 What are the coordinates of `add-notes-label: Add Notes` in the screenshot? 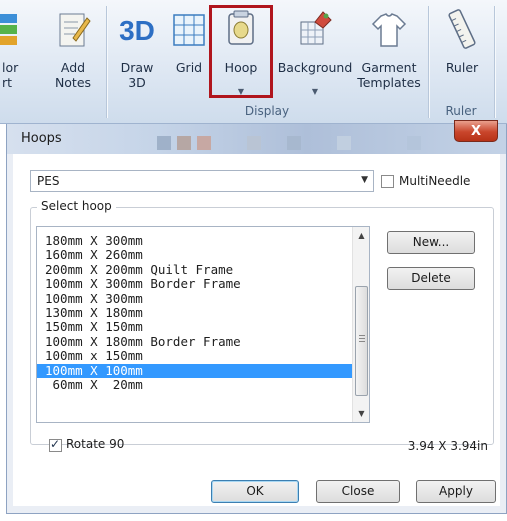 It's located at (73, 75).